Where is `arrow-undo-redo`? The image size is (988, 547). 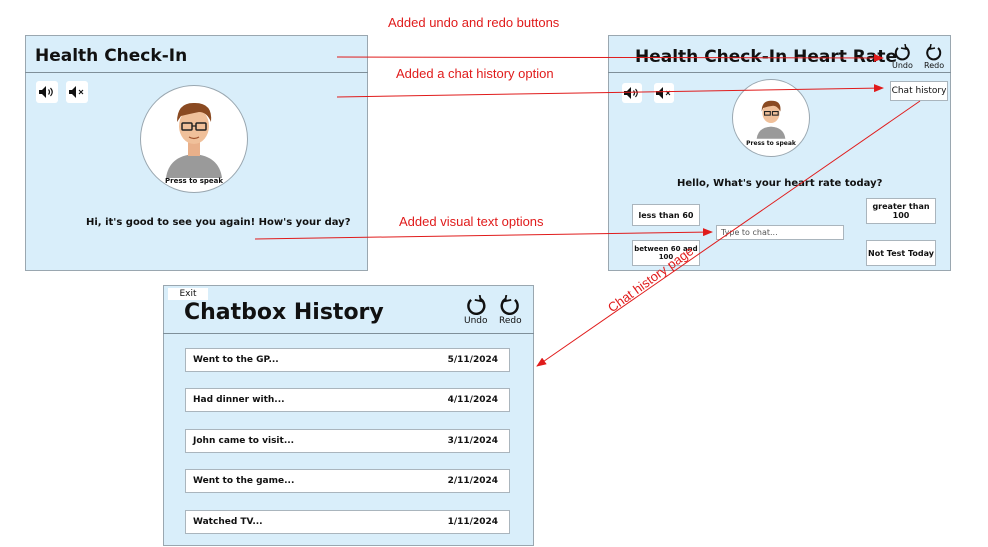 arrow-undo-redo is located at coordinates (610, 57).